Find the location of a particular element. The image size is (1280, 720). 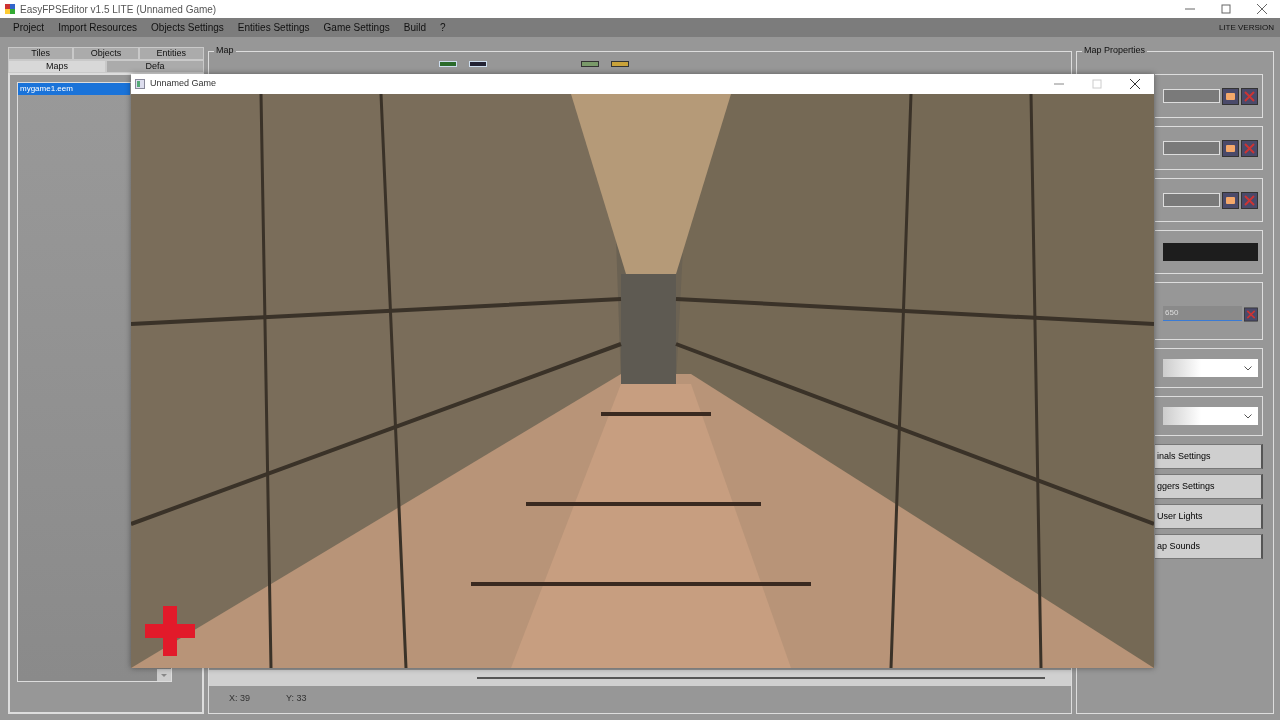

settings-button: inals Settings is located at coordinates (1209, 456).